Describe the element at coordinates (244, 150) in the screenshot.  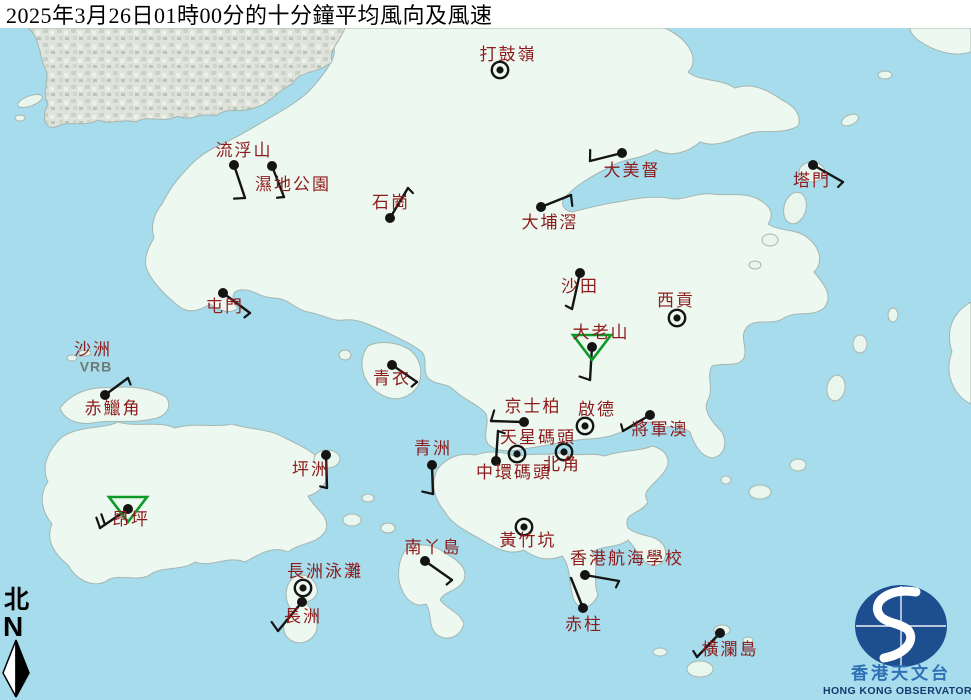
I see `station-label: 流浮山` at that location.